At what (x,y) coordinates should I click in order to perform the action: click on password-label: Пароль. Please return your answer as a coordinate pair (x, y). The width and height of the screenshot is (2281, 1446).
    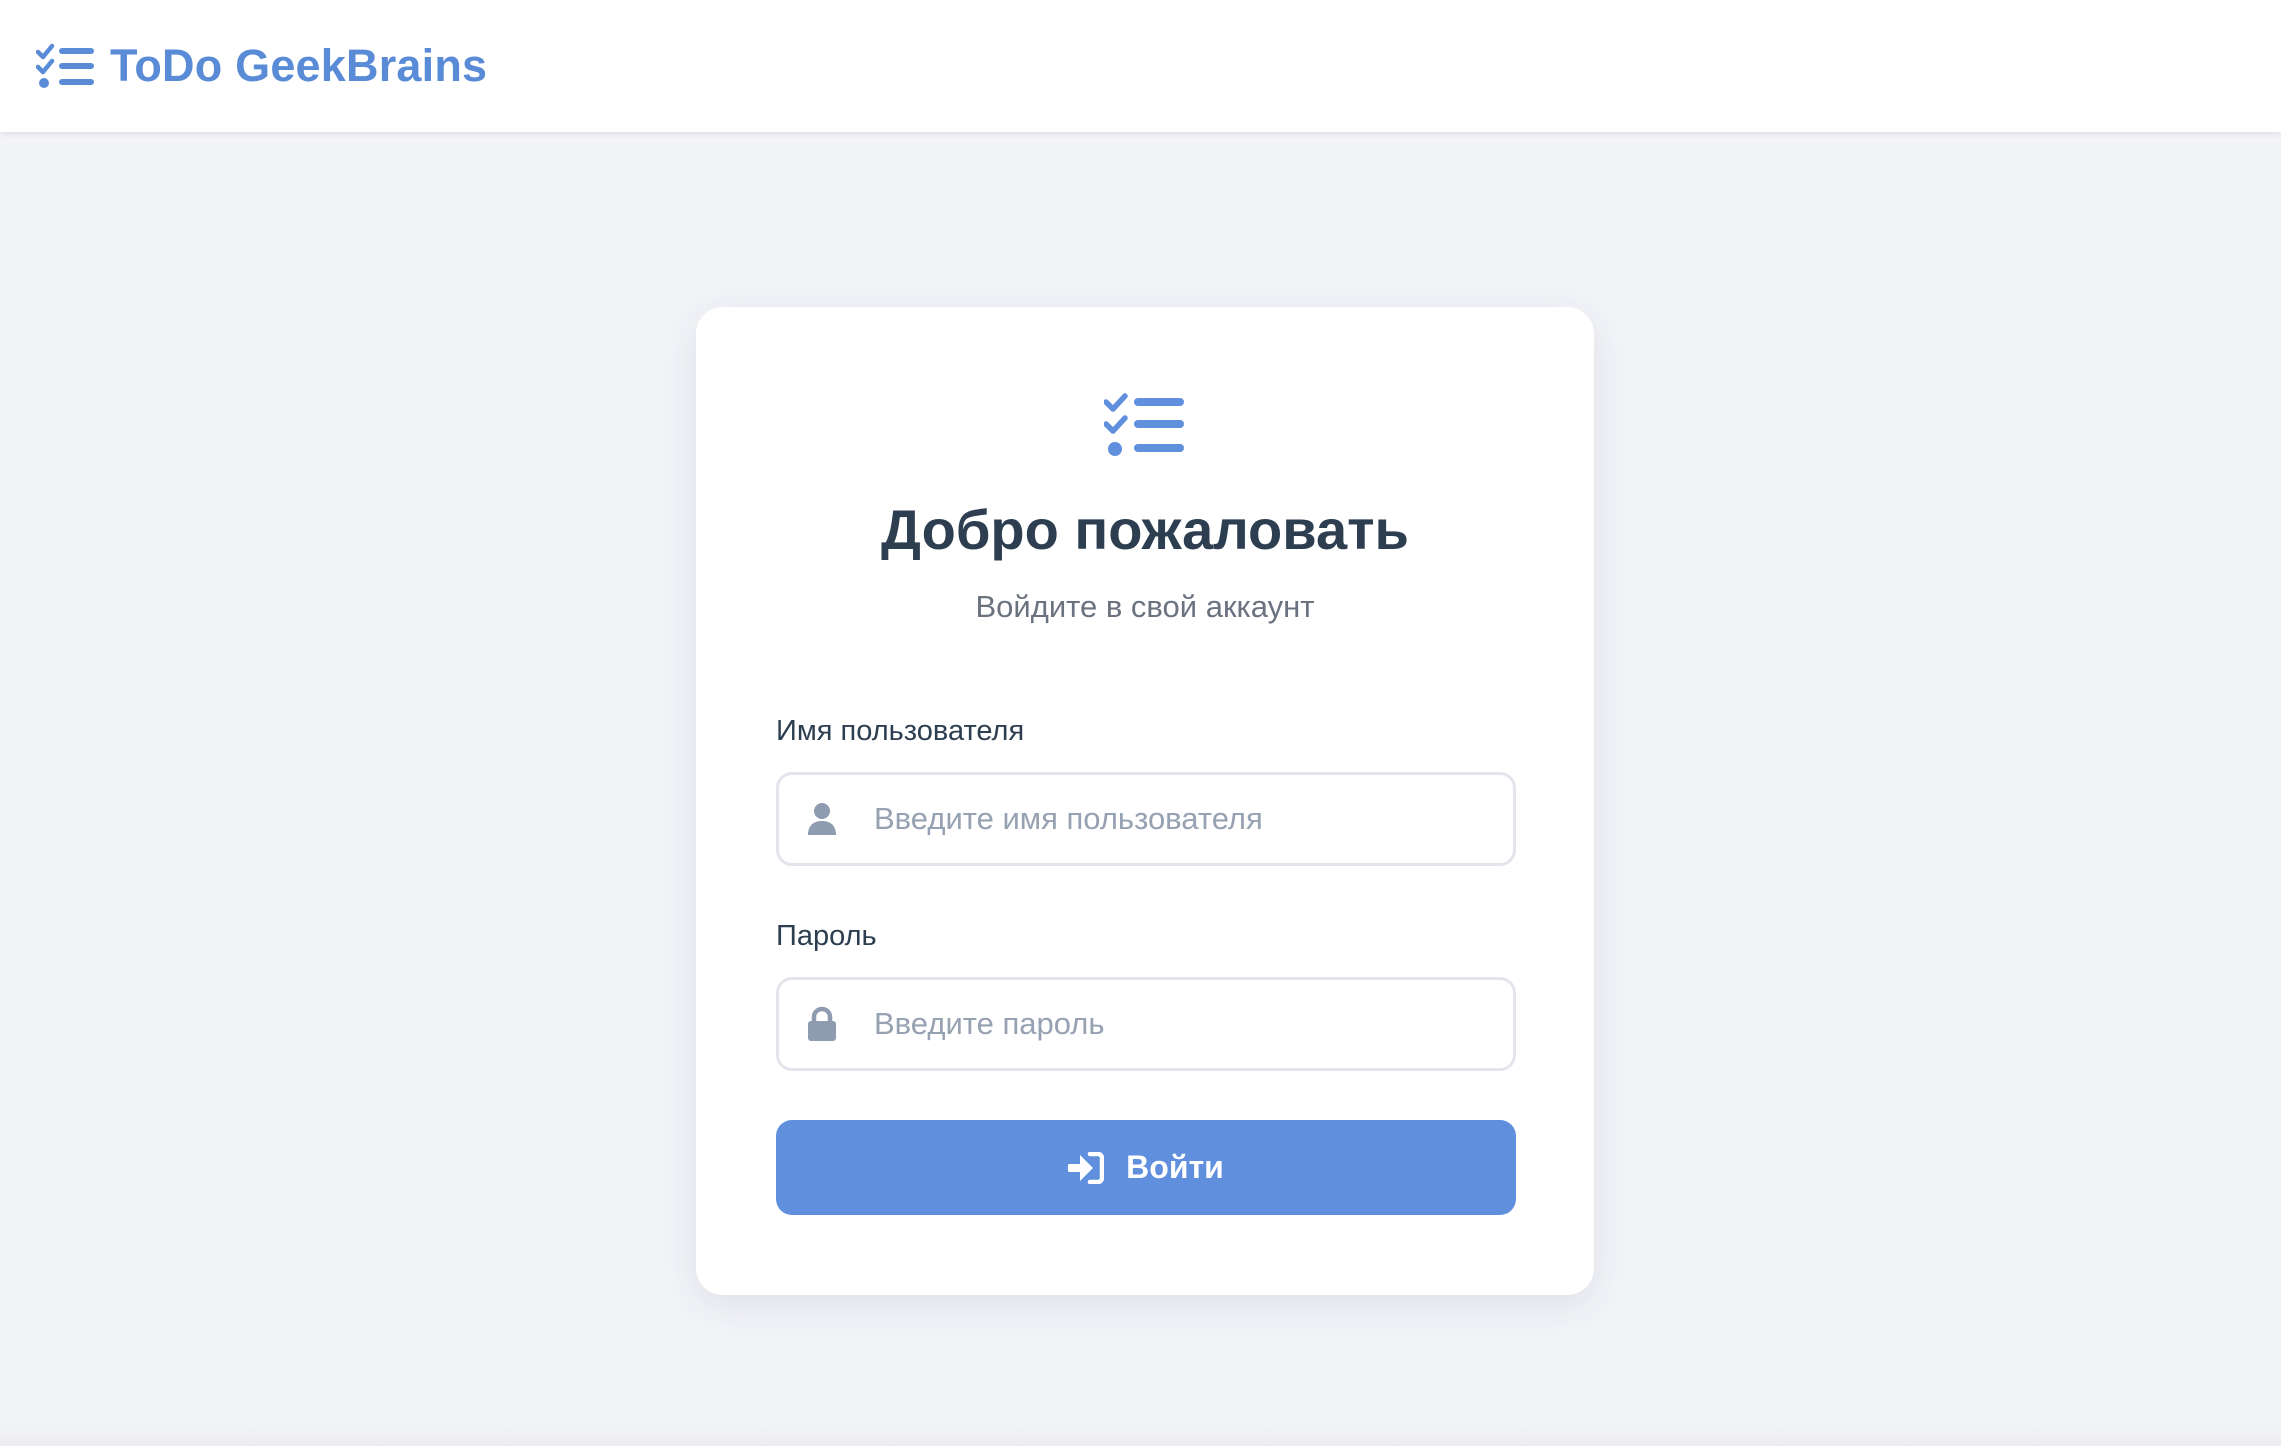
    Looking at the image, I should click on (826, 936).